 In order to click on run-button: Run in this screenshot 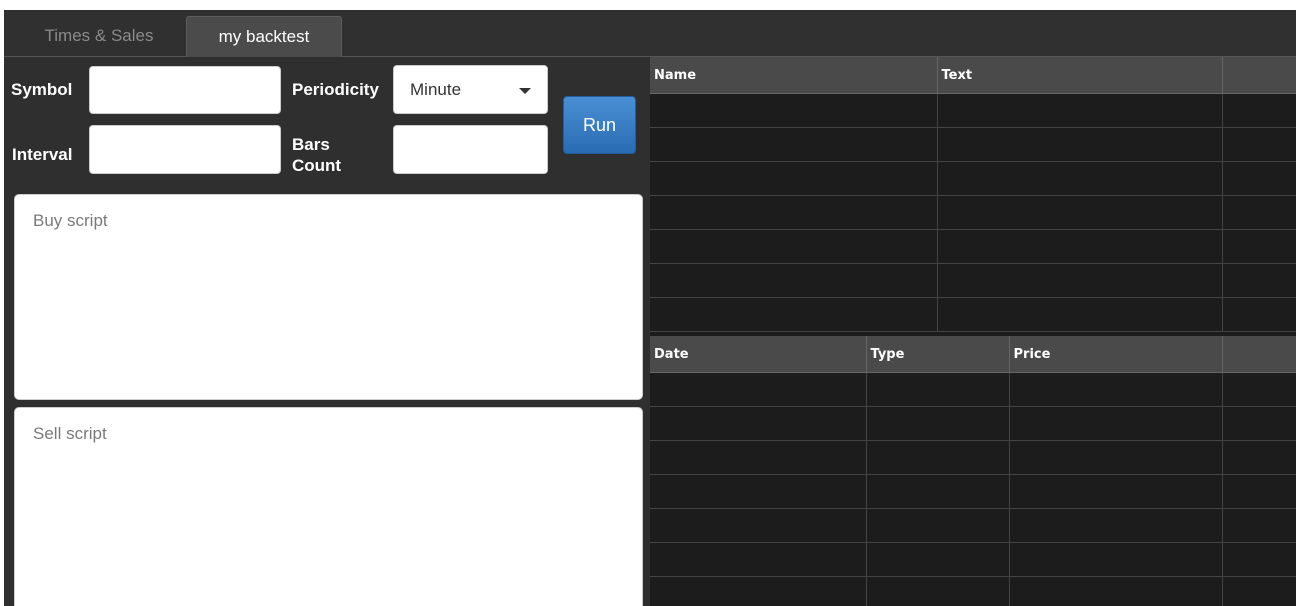, I will do `click(599, 125)`.